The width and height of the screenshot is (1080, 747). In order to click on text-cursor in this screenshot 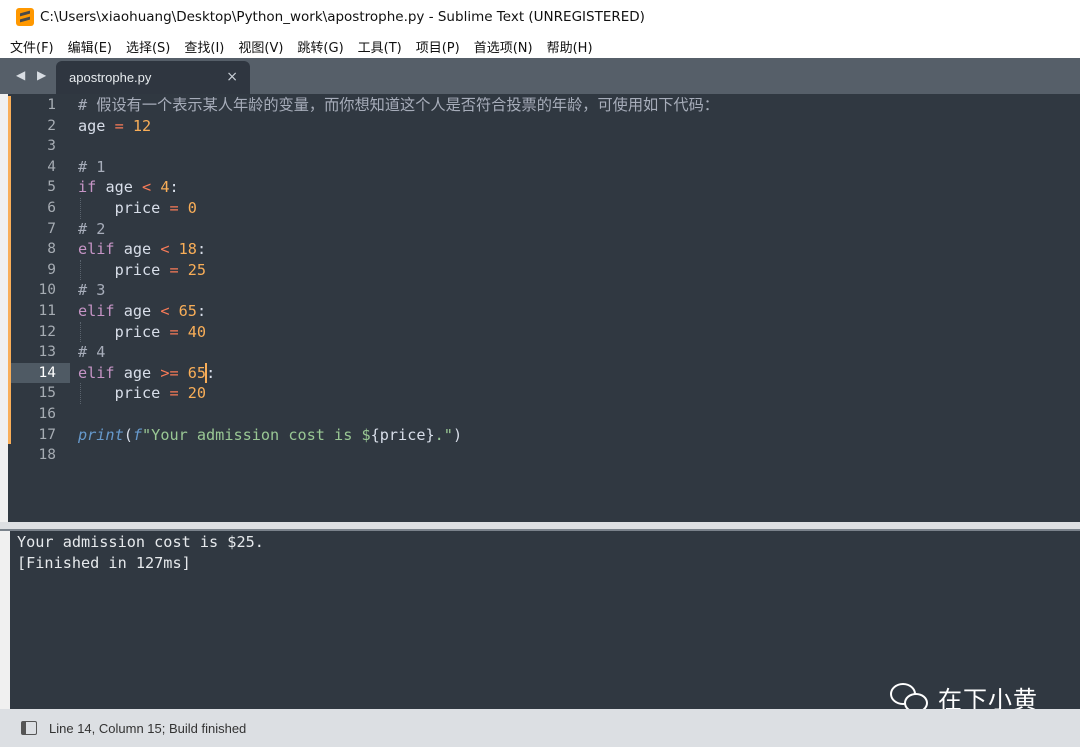, I will do `click(206, 372)`.